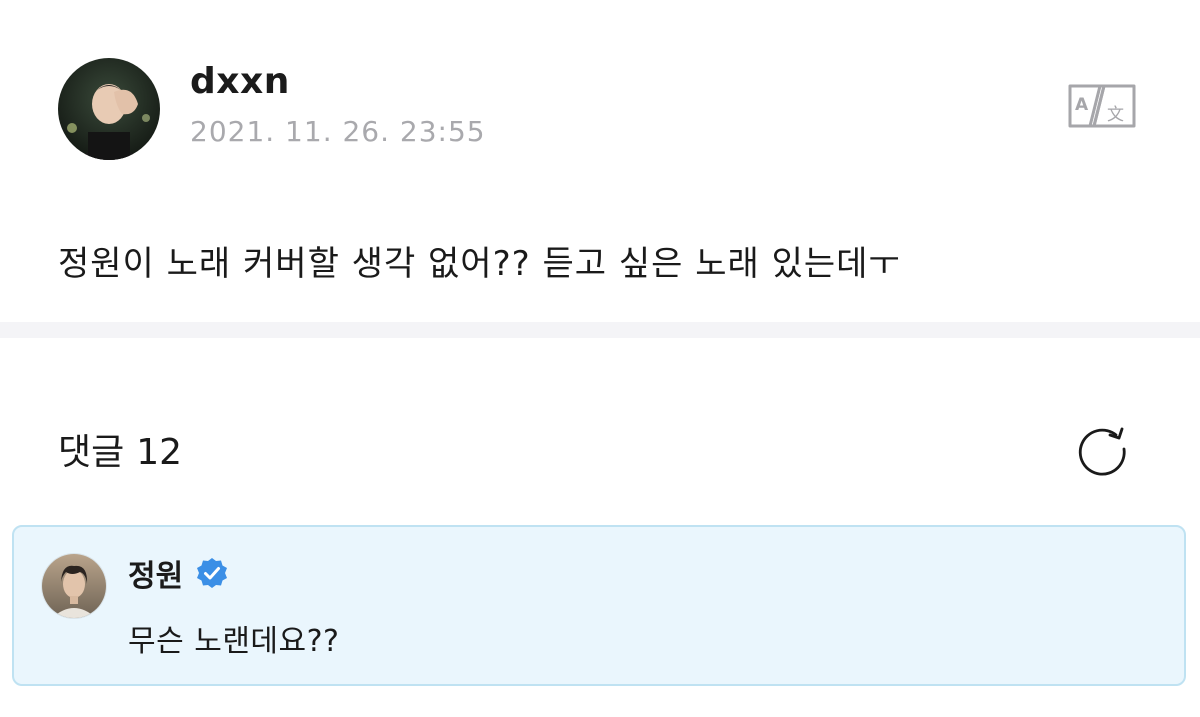 This screenshot has height=717, width=1200. What do you see at coordinates (600, 330) in the screenshot?
I see `section-divider` at bounding box center [600, 330].